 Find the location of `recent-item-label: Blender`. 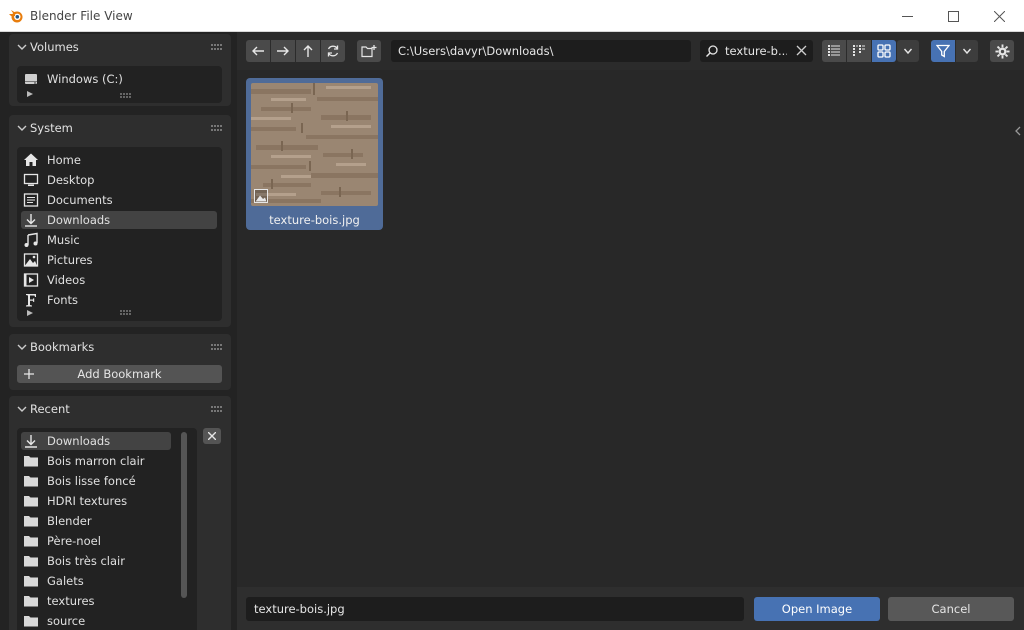

recent-item-label: Blender is located at coordinates (69, 521).